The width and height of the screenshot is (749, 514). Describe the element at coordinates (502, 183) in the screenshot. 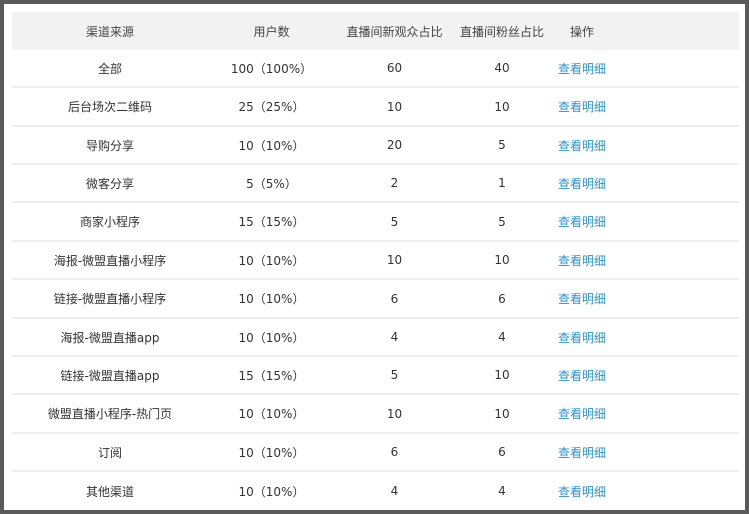

I see `fan-cell: 1` at that location.